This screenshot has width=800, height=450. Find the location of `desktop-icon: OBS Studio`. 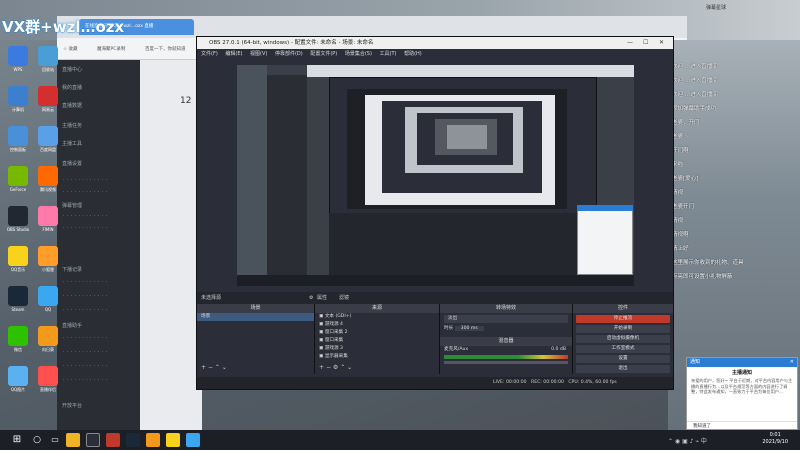

desktop-icon: OBS Studio is located at coordinates (18, 219).